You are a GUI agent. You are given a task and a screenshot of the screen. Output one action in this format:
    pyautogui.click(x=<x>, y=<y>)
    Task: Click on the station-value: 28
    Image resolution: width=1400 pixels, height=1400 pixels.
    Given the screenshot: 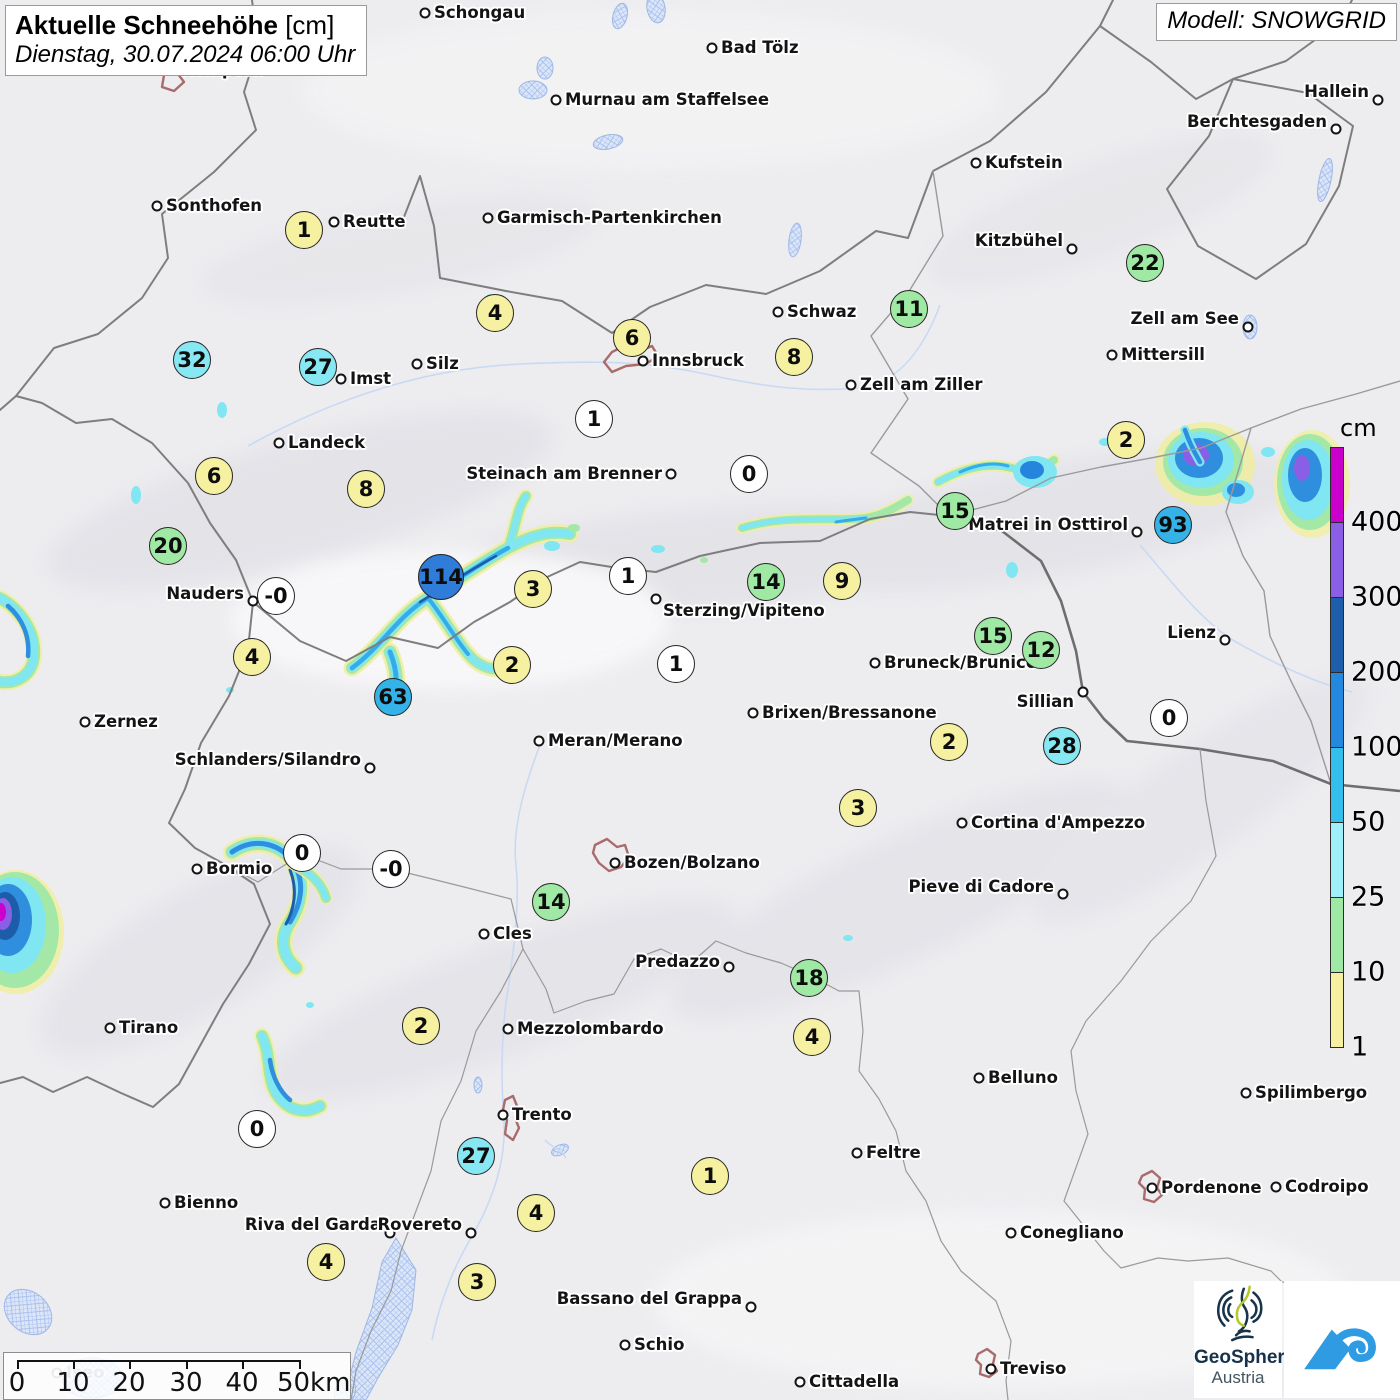 What is the action you would take?
    pyautogui.click(x=1062, y=746)
    